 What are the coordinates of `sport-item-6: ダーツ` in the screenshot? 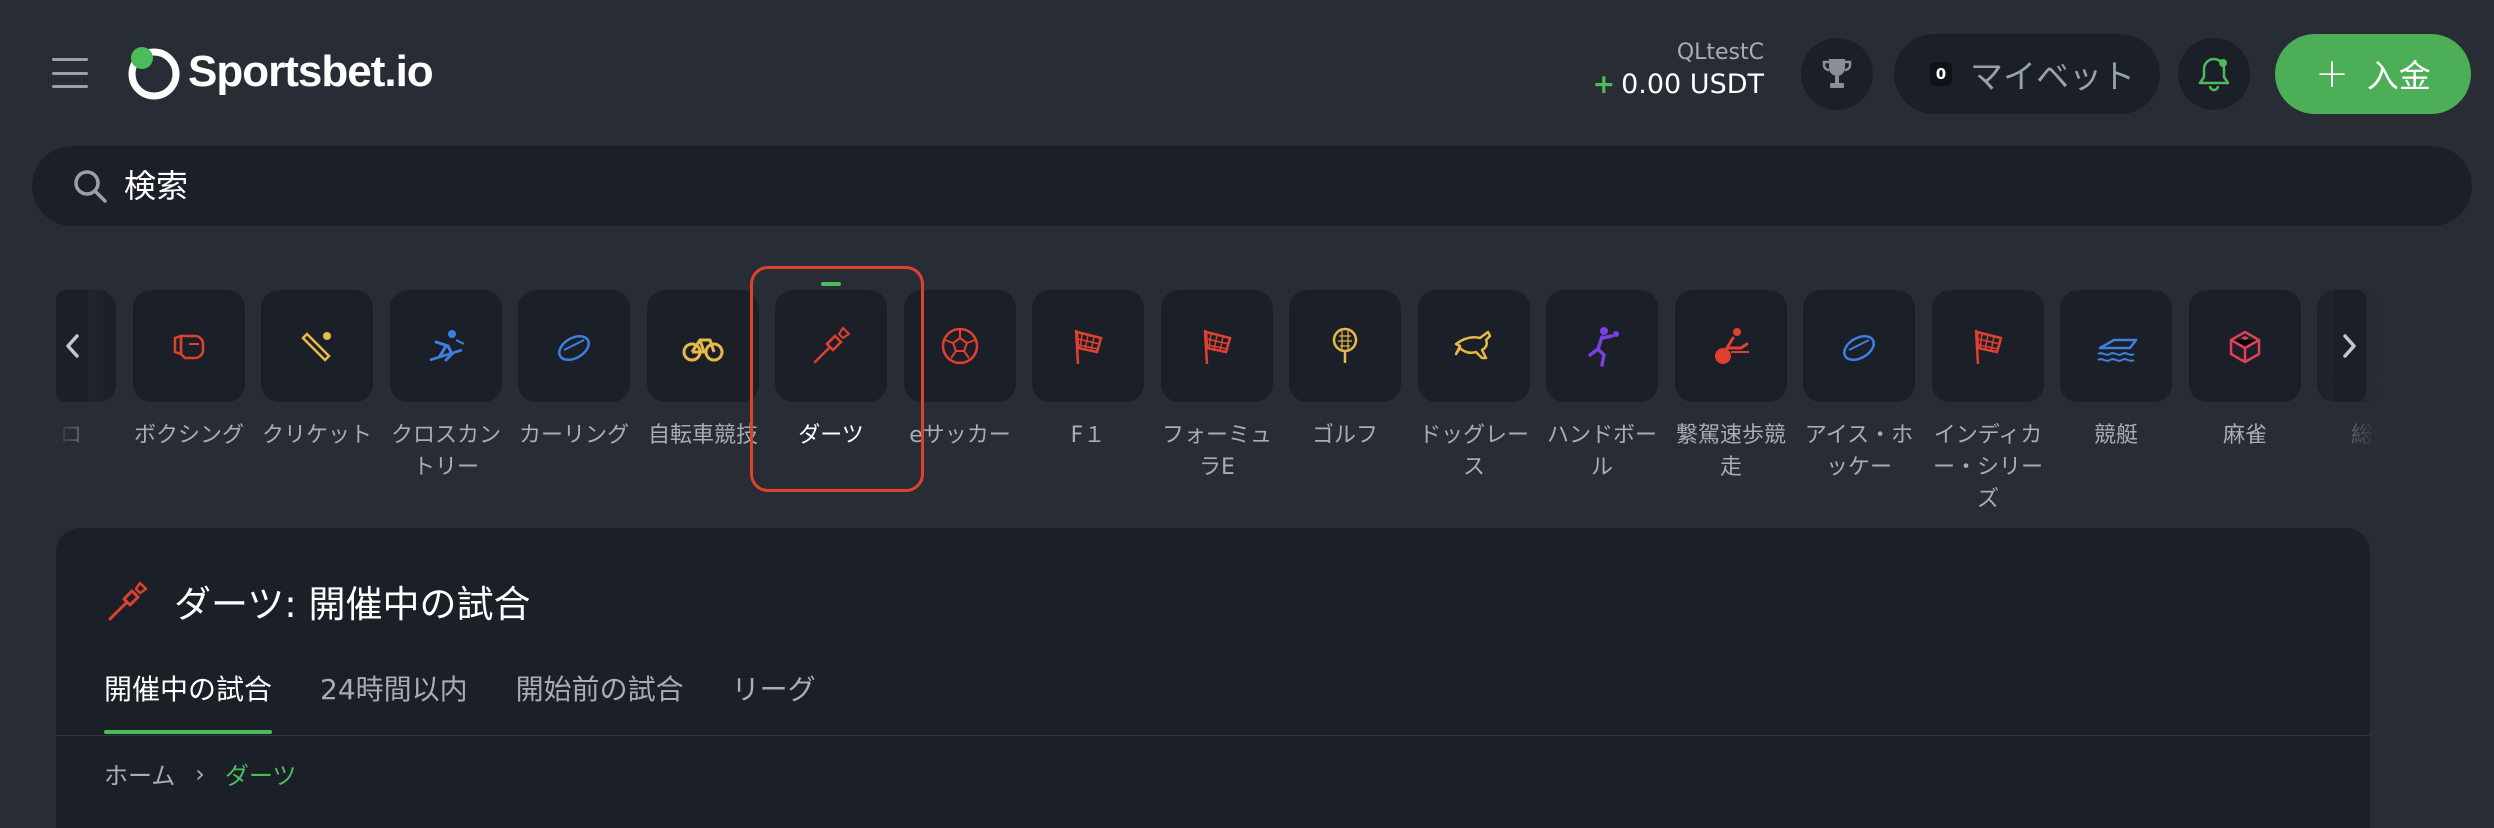 It's located at (831, 367).